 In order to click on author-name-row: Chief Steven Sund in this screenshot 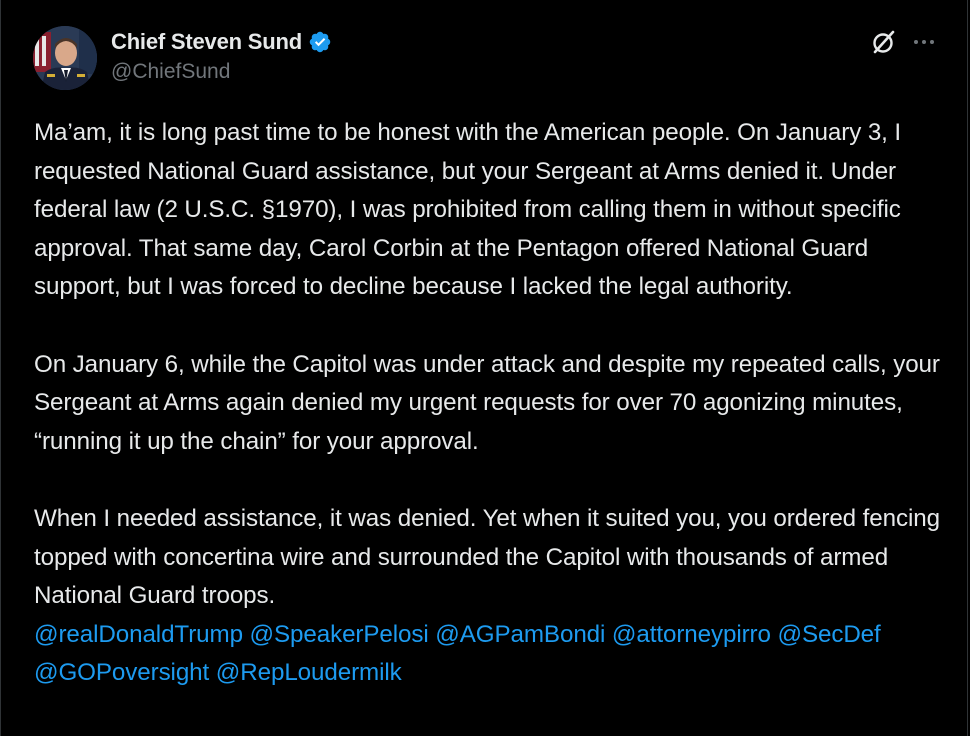, I will do `click(221, 42)`.